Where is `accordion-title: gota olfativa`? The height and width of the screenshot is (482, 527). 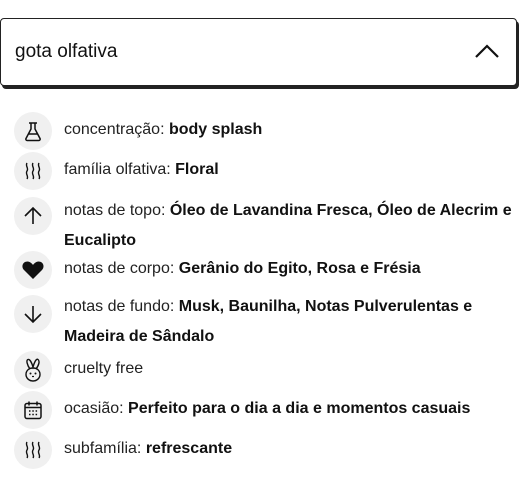 accordion-title: gota olfativa is located at coordinates (66, 51).